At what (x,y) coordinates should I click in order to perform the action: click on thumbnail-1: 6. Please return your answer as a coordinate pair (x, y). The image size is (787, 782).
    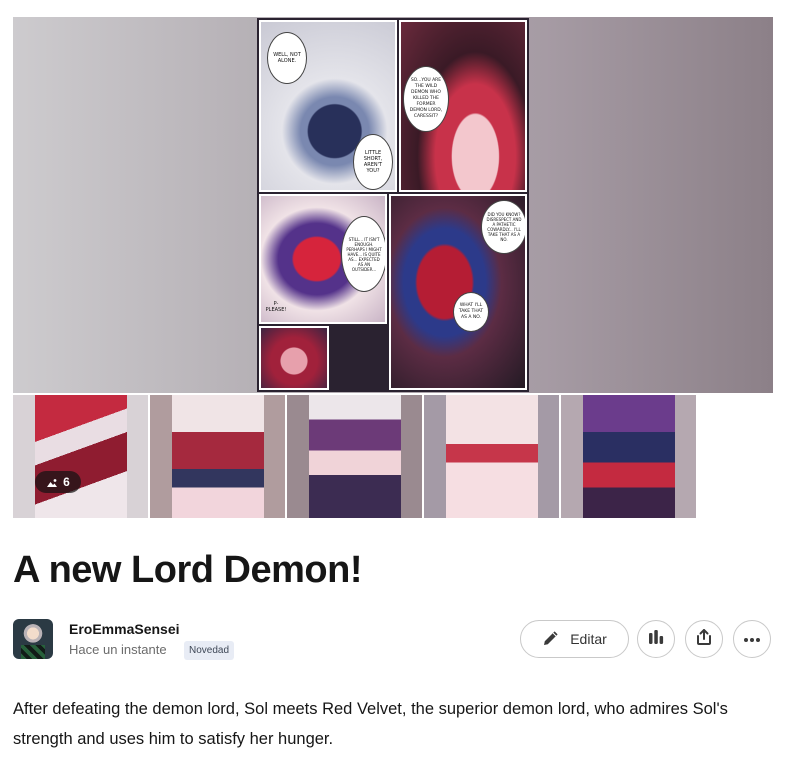
    Looking at the image, I should click on (80, 456).